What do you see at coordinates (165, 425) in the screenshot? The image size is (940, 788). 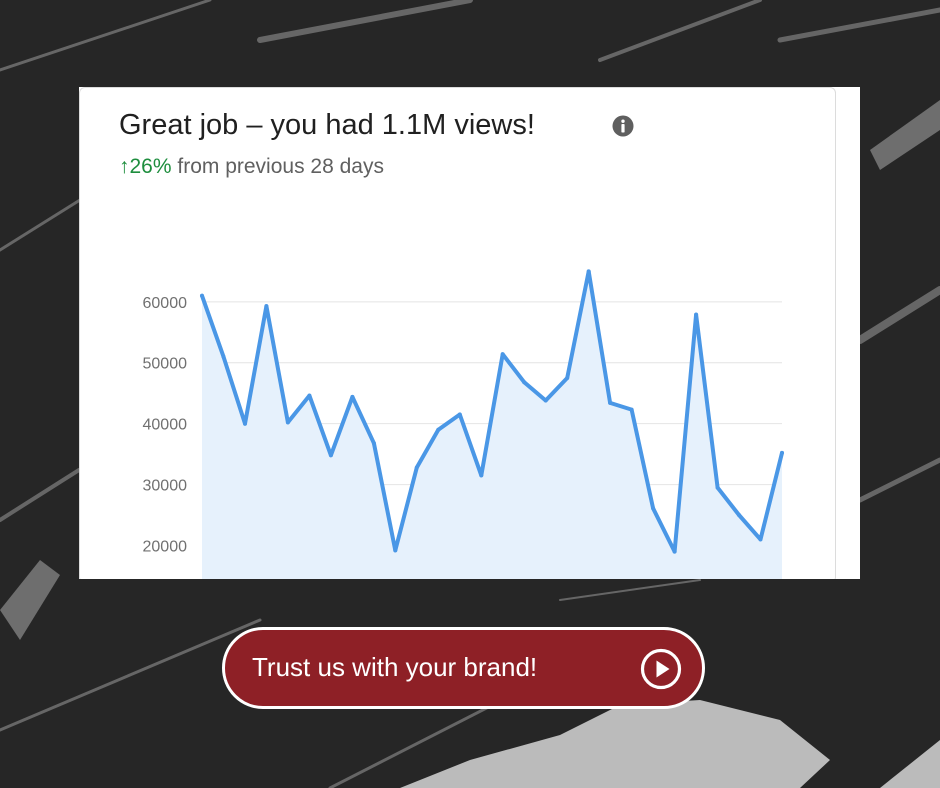 I see `y-tick-label: 40000` at bounding box center [165, 425].